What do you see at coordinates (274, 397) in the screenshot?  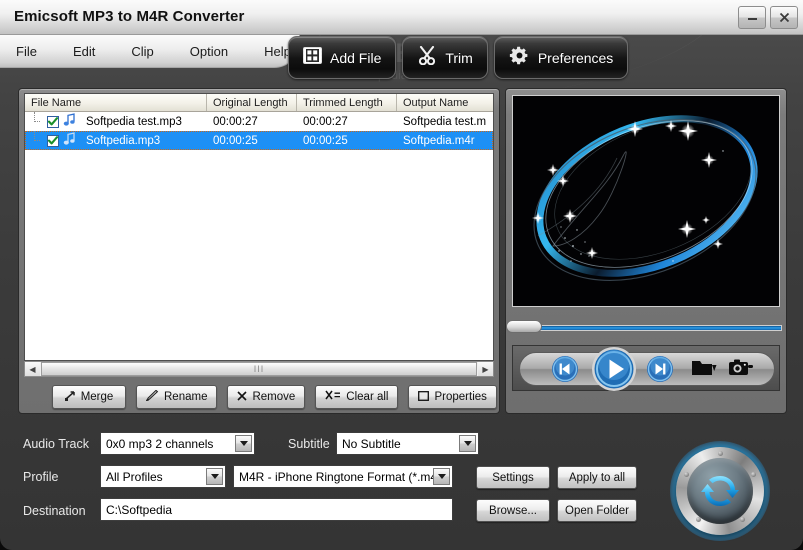 I see `remove-label: Remove` at bounding box center [274, 397].